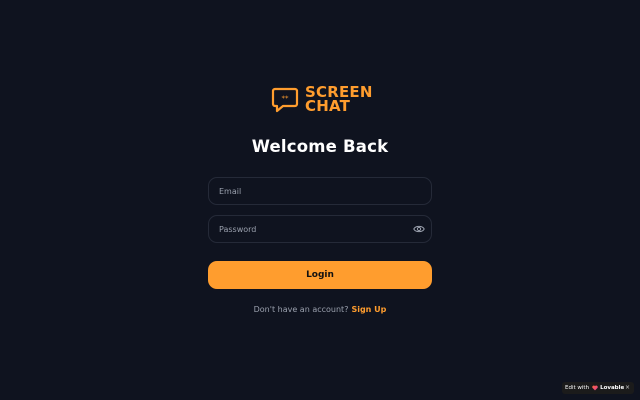 The width and height of the screenshot is (640, 400). I want to click on eye-icon, so click(419, 229).